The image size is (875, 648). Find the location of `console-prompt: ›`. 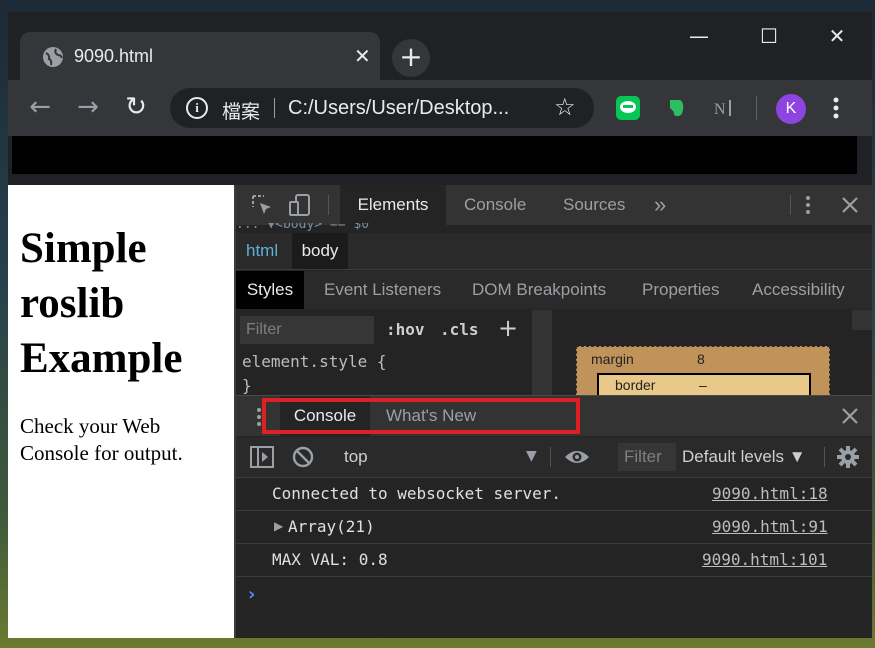

console-prompt: › is located at coordinates (251, 594).